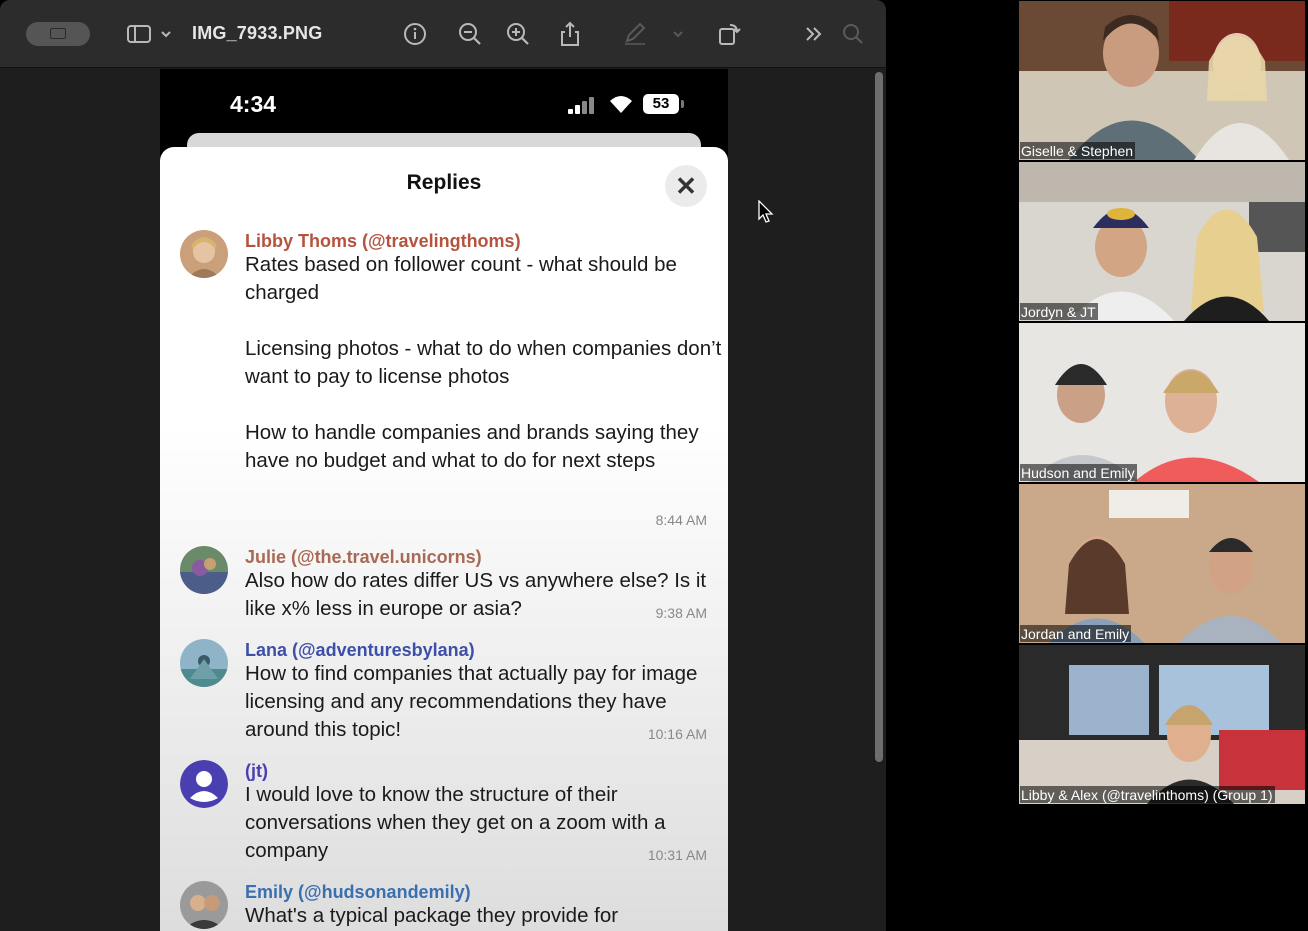 This screenshot has height=931, width=1308. What do you see at coordinates (677, 855) in the screenshot?
I see `reply-time: 10:31 AM` at bounding box center [677, 855].